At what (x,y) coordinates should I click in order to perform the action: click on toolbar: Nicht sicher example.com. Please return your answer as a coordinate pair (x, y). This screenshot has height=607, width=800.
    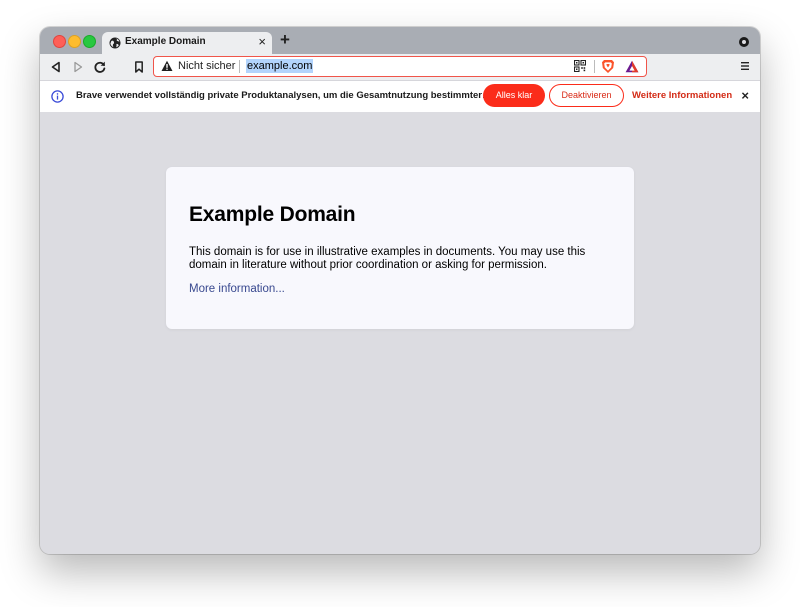
    Looking at the image, I should click on (400, 67).